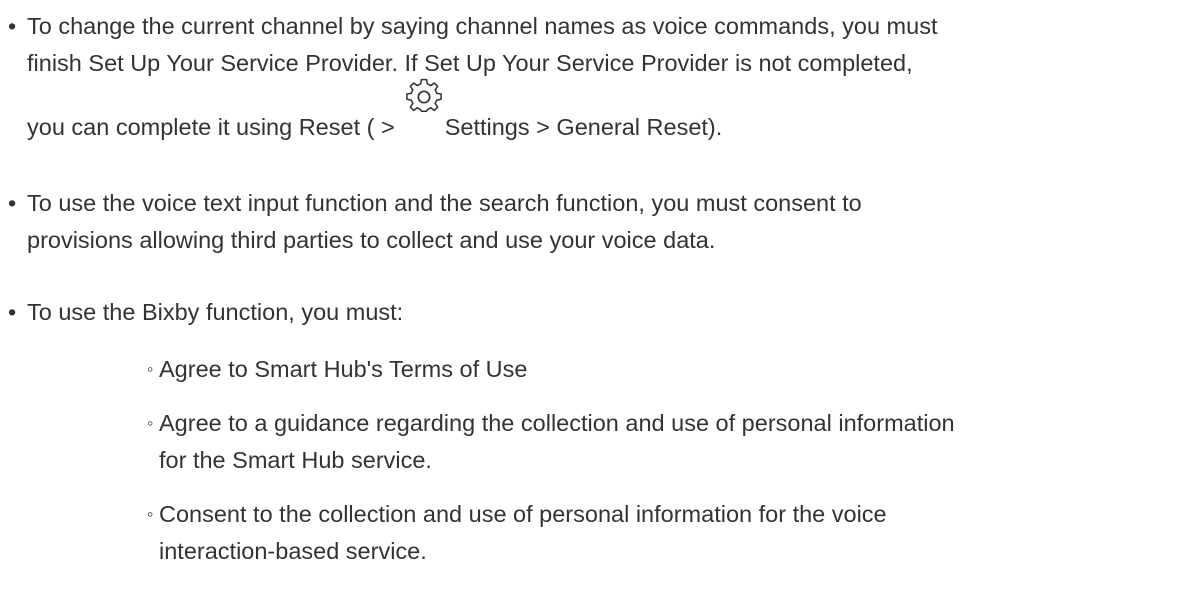 The width and height of the screenshot is (1177, 591). I want to click on sub-item-terms-of-use: ◦ Agree to Smart Hub's Terms of Use, so click(647, 369).